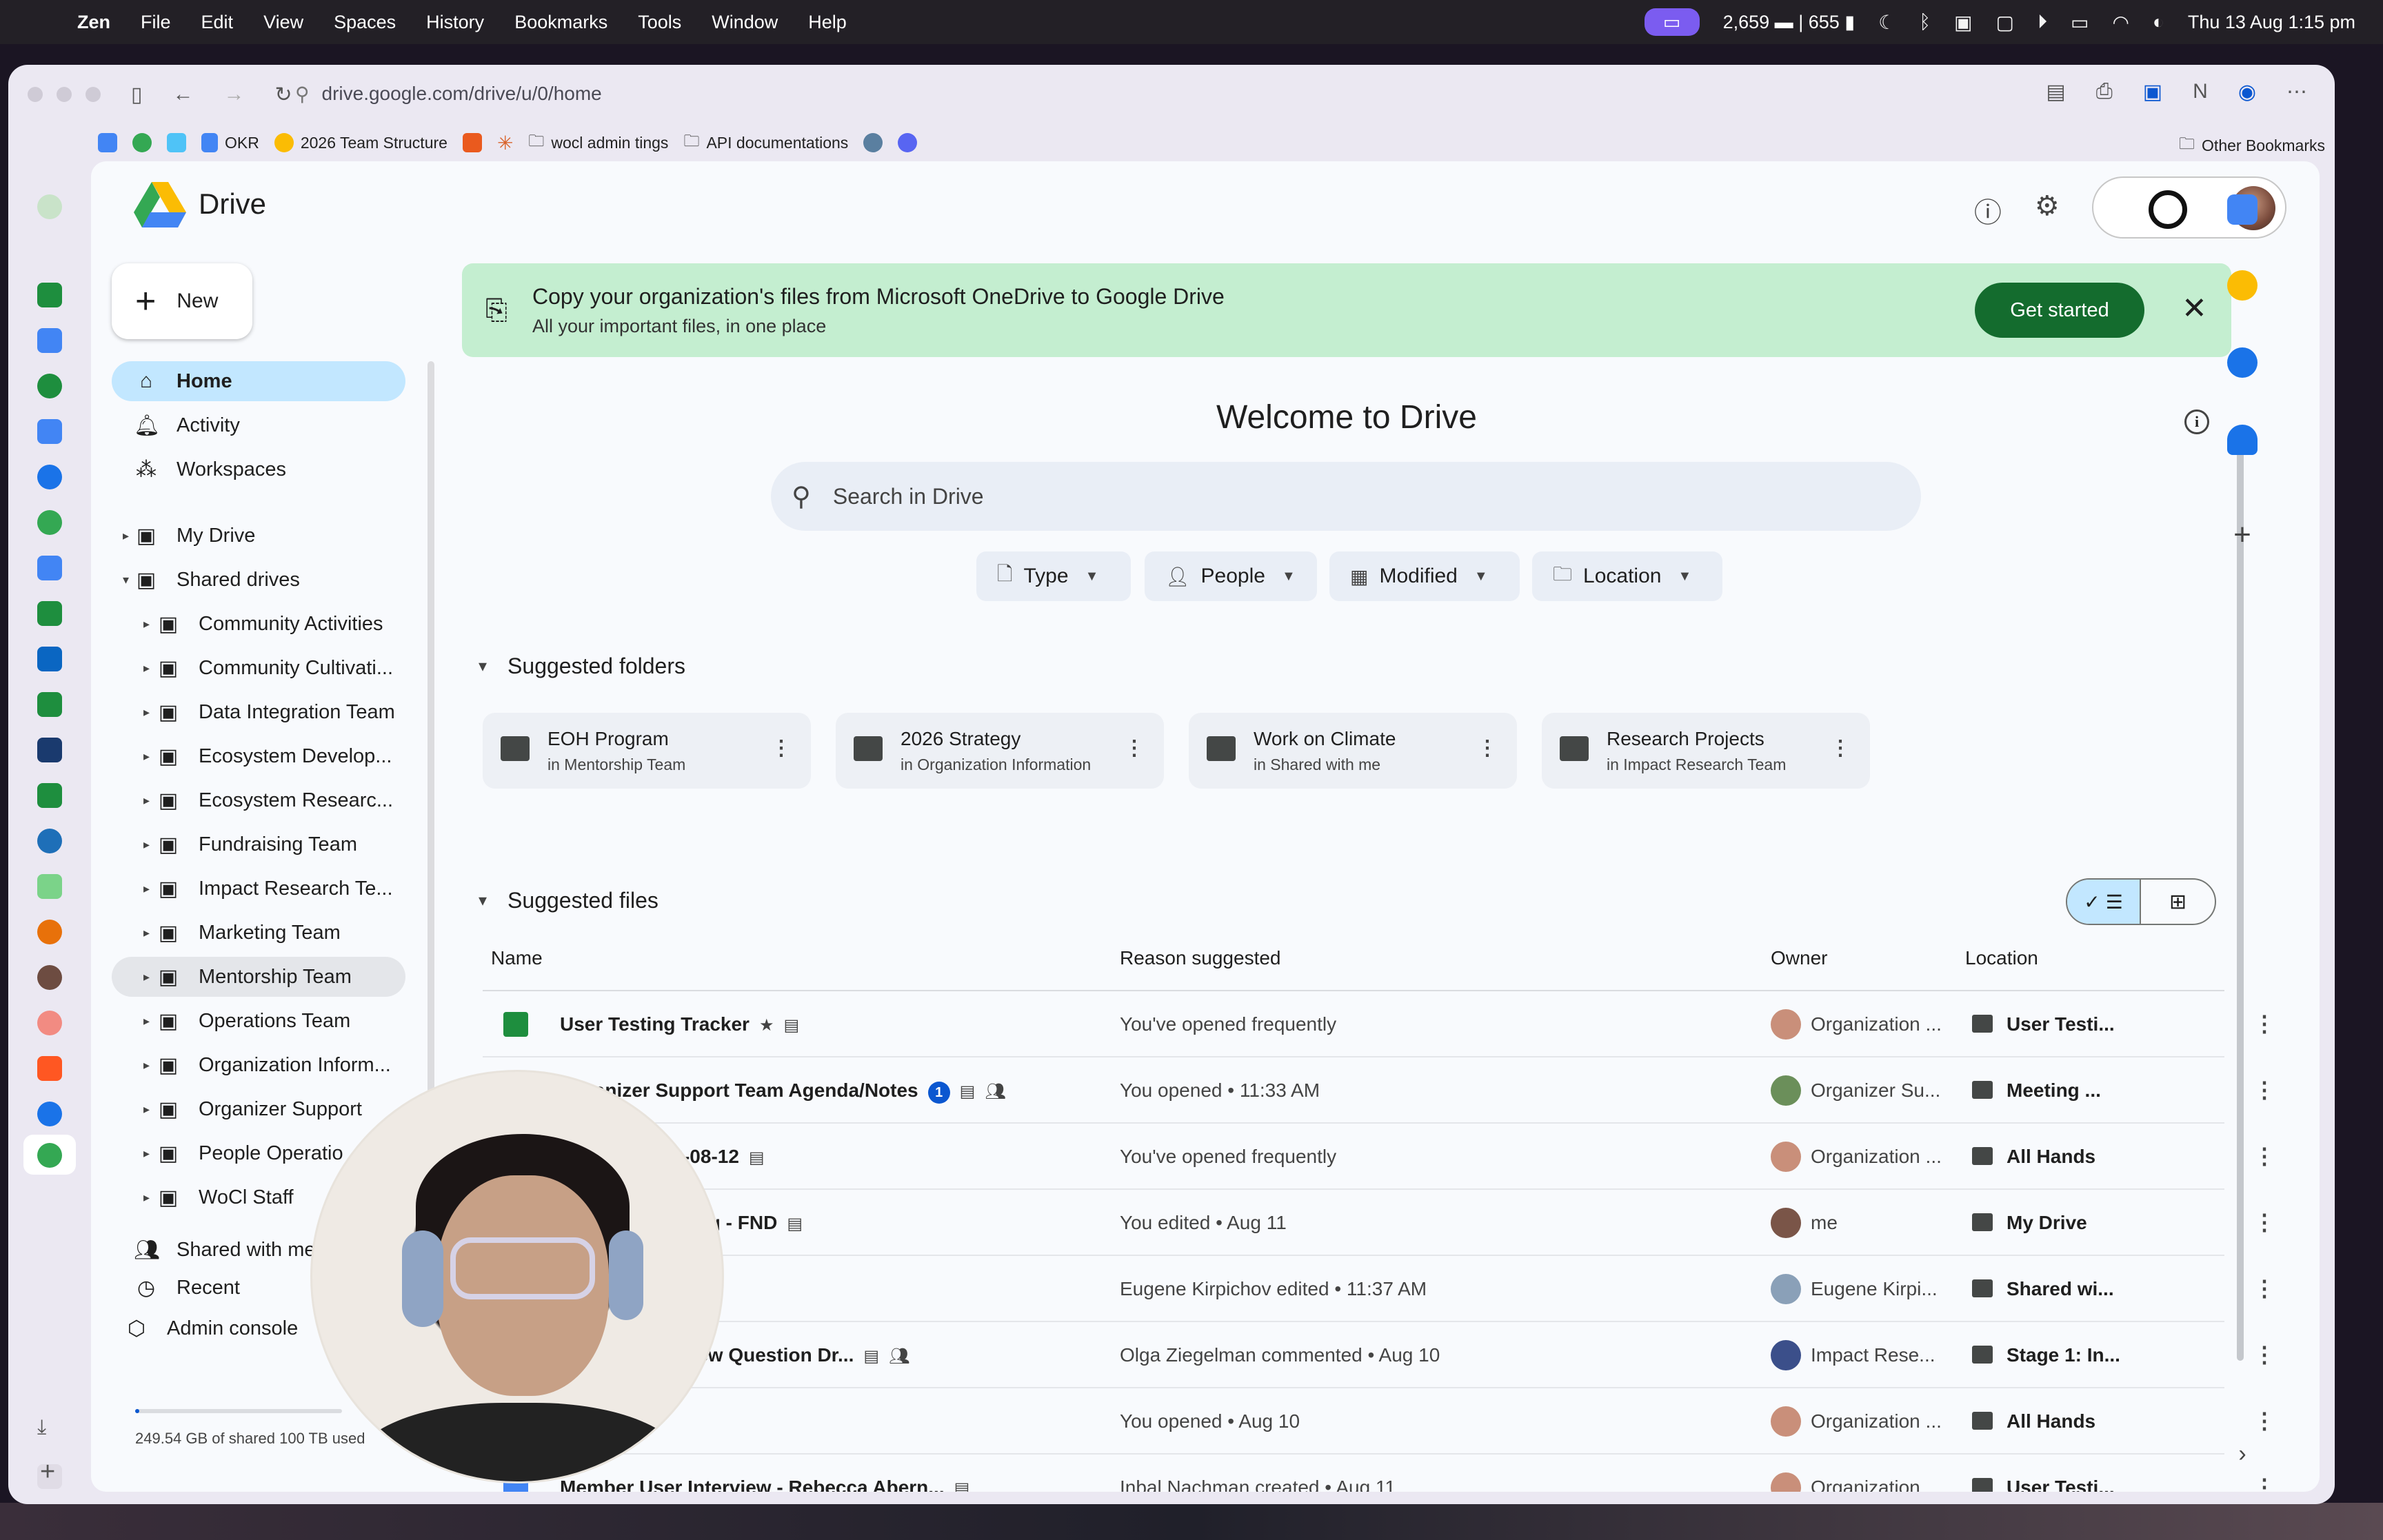 The width and height of the screenshot is (2383, 1540). I want to click on shared-drive-item: ▸ ▣ Data Integration Team, so click(258, 712).